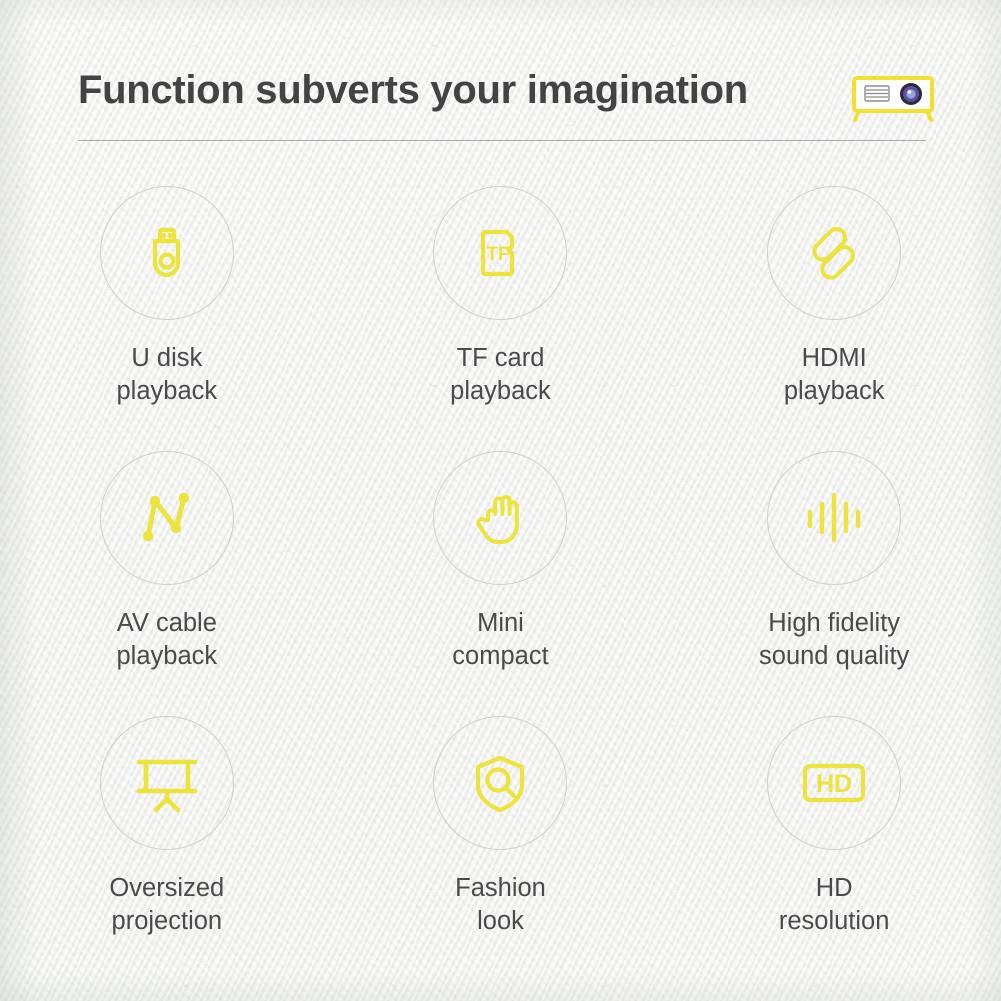 This screenshot has height=1001, width=1001. I want to click on feature-card-oversized-projection: Oversized projection, so click(167, 848).